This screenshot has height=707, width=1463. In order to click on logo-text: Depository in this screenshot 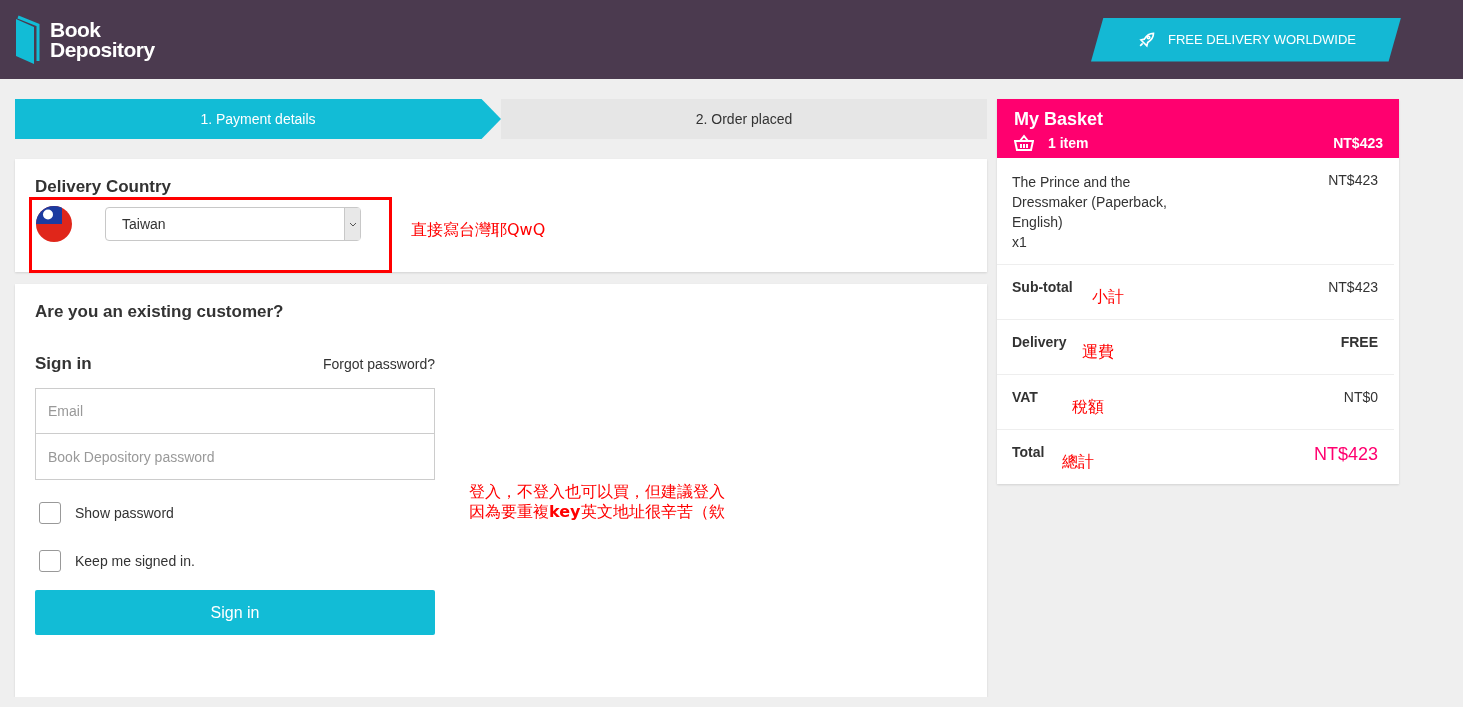, I will do `click(102, 49)`.